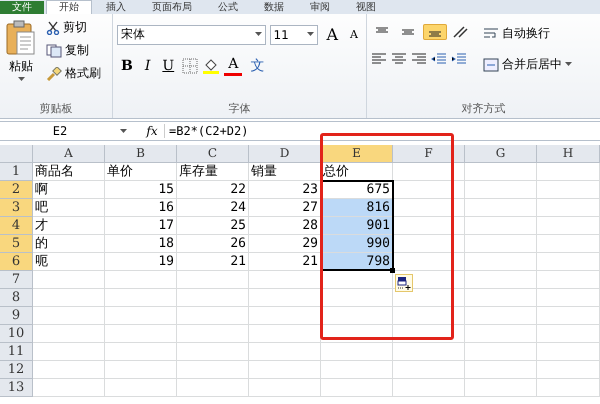 The image size is (600, 404). What do you see at coordinates (354, 34) in the screenshot?
I see `shrink-font-button: A` at bounding box center [354, 34].